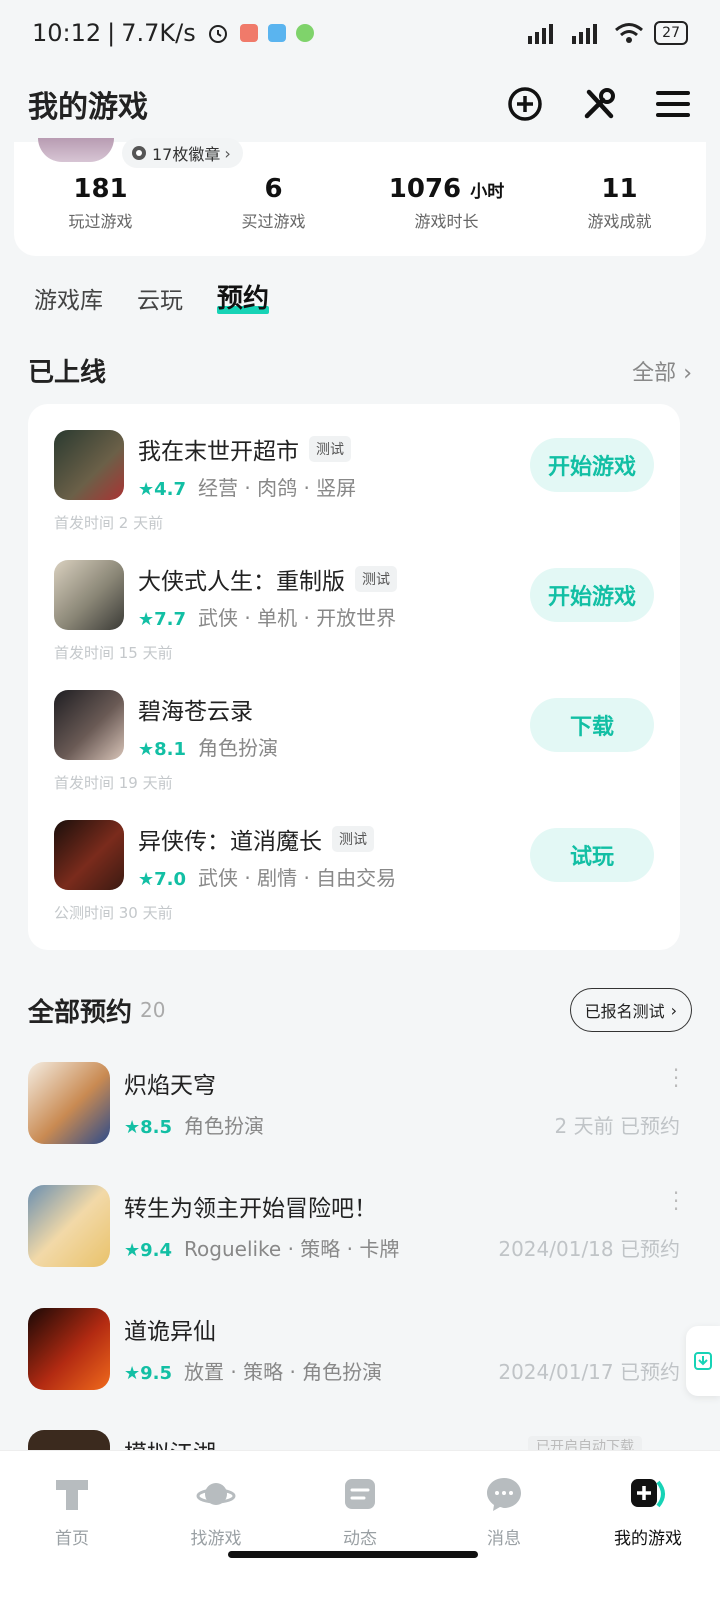 This screenshot has width=720, height=1600. I want to click on rating: ★7.7, so click(162, 619).